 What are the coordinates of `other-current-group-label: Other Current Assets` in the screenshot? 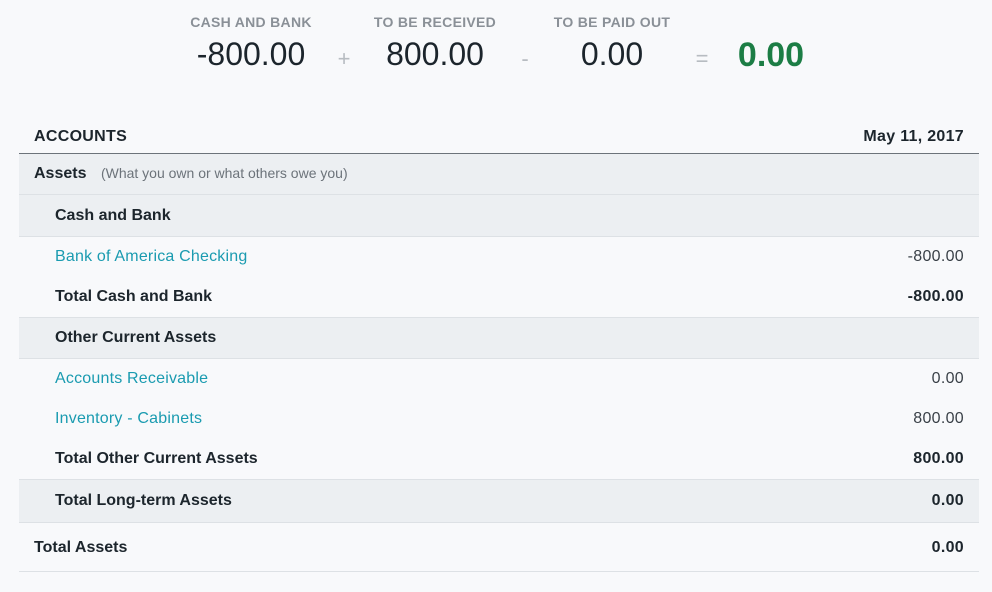 It's located at (136, 337).